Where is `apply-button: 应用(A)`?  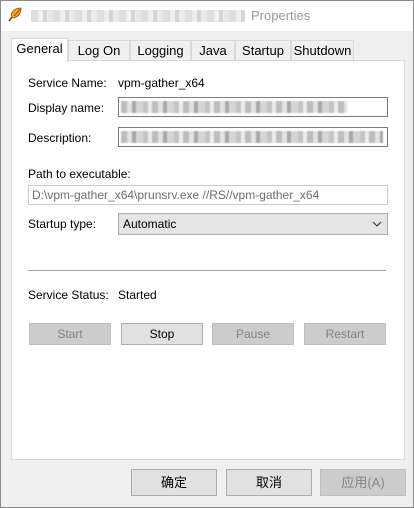 apply-button: 应用(A) is located at coordinates (363, 482).